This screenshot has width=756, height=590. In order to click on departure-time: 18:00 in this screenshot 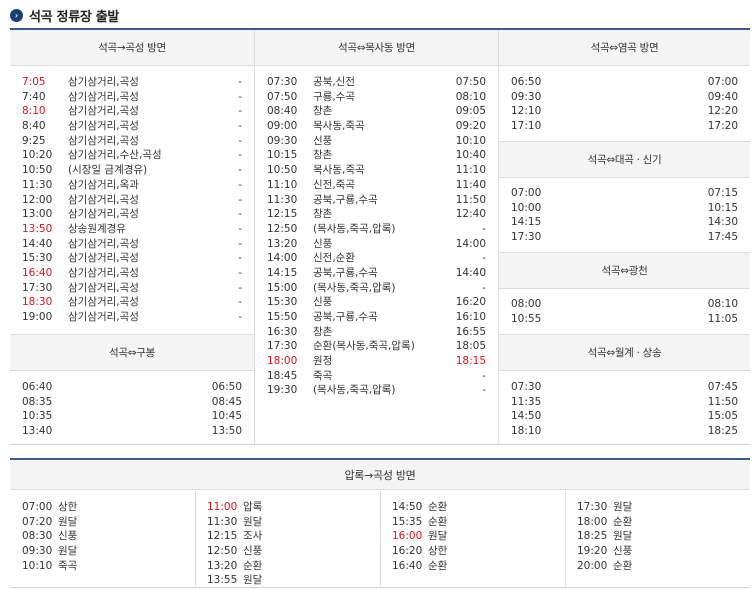, I will do `click(592, 521)`.